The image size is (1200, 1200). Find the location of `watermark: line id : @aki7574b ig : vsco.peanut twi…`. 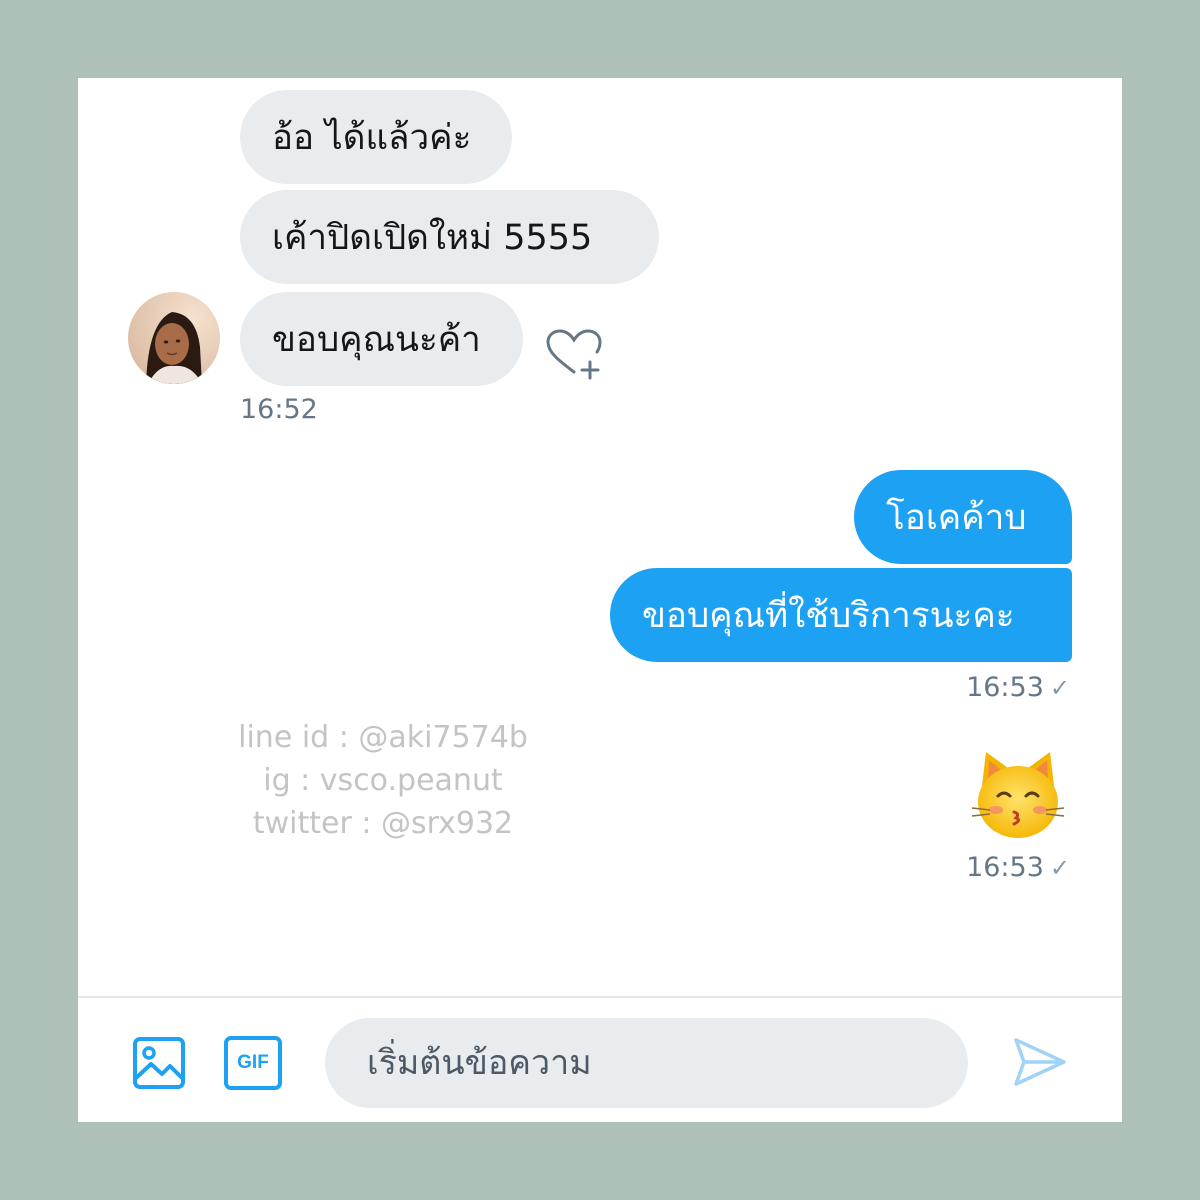

watermark: line id : @aki7574b ig : vsco.peanut twi… is located at coordinates (383, 780).